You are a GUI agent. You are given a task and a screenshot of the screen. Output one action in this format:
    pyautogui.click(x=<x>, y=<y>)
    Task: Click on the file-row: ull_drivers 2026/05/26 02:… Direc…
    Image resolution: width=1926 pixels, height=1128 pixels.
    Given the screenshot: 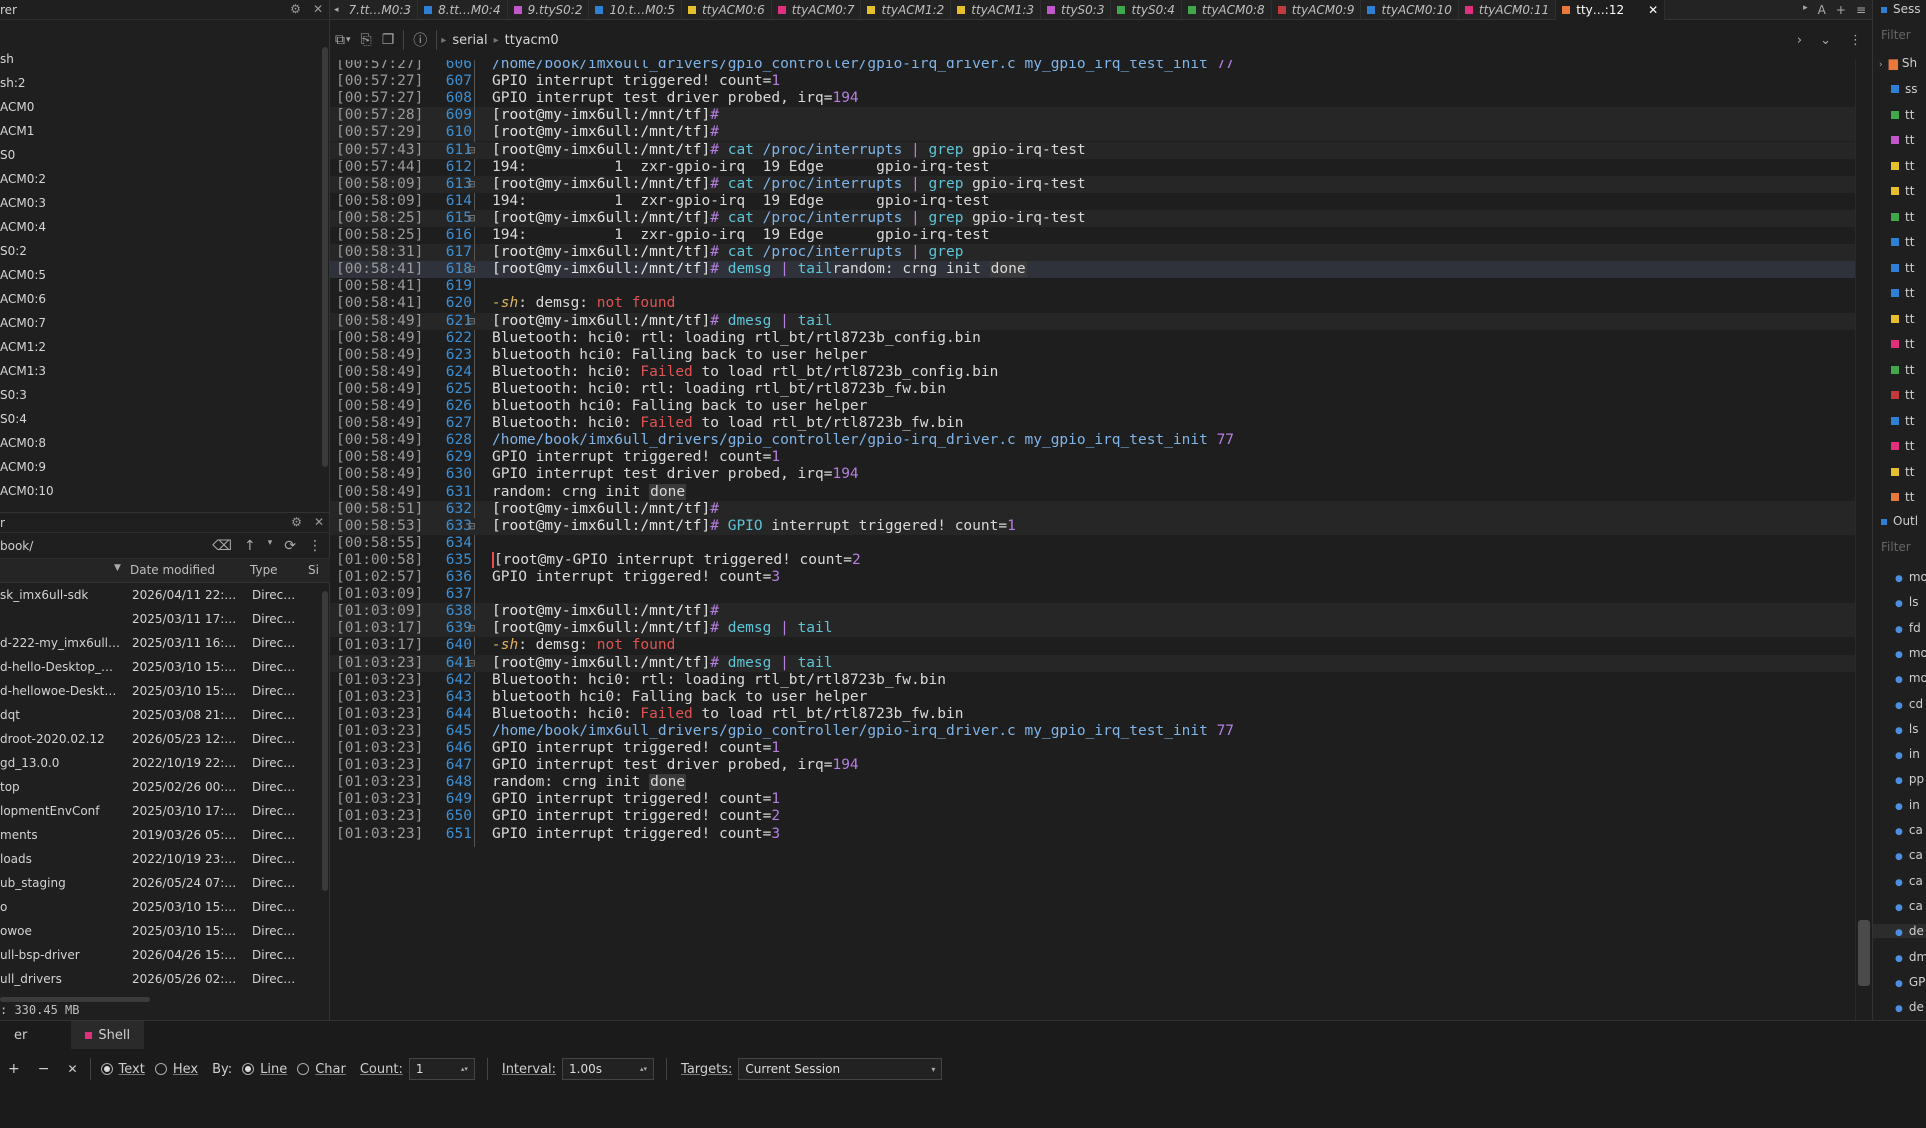 What is the action you would take?
    pyautogui.click(x=165, y=979)
    